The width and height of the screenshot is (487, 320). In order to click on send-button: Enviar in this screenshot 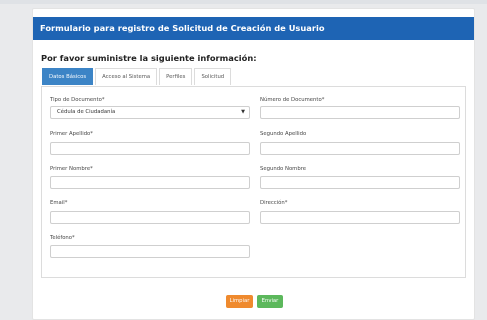, I will do `click(270, 301)`.